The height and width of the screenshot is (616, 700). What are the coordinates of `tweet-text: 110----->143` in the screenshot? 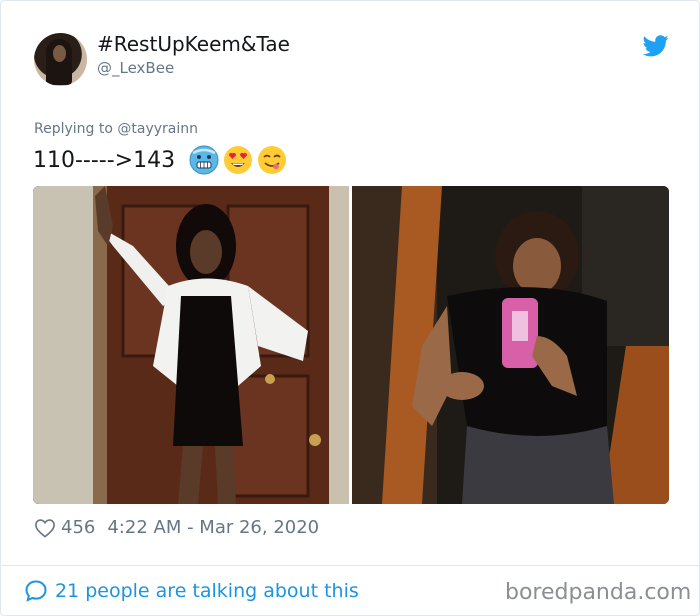 It's located at (160, 160).